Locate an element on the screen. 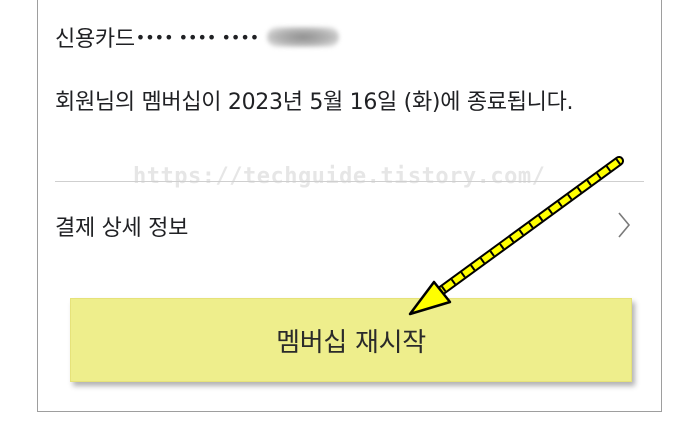 Image resolution: width=700 pixels, height=423 pixels. blurred-digits-image is located at coordinates (303, 37).